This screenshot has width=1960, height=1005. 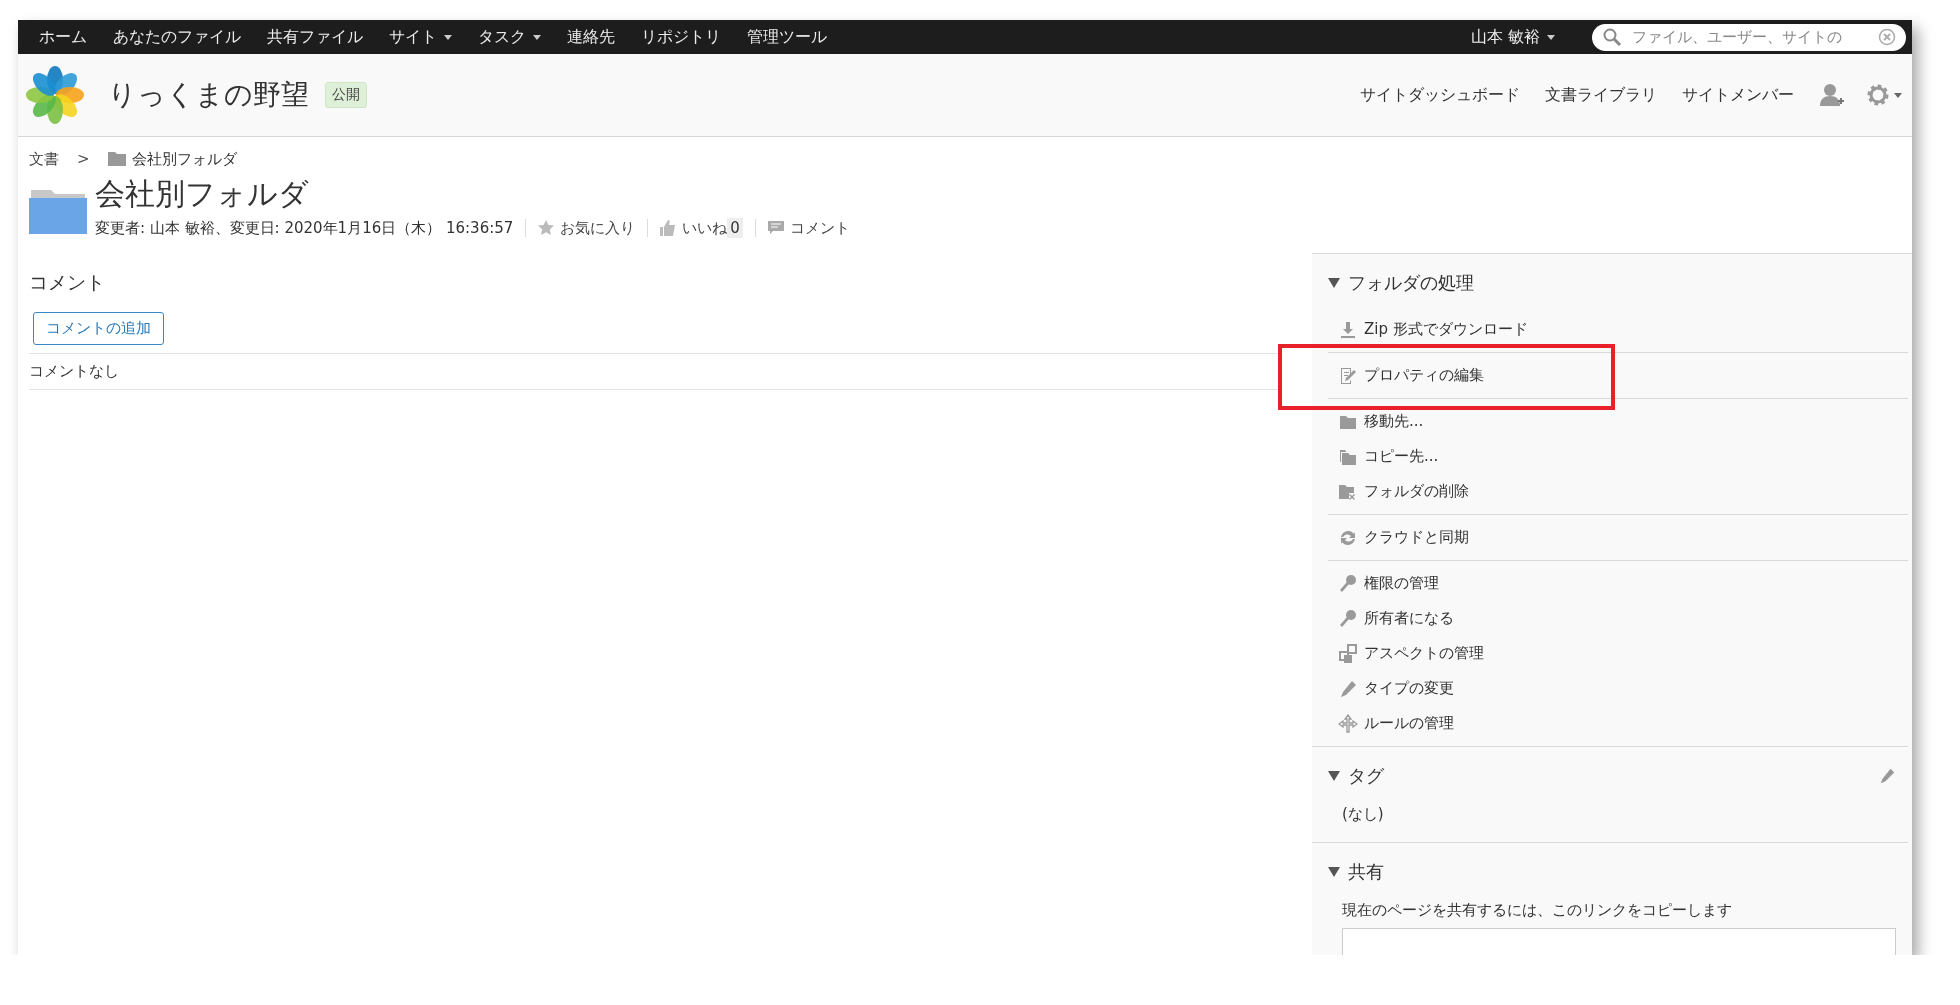 What do you see at coordinates (1348, 723) in the screenshot?
I see `rules-icon` at bounding box center [1348, 723].